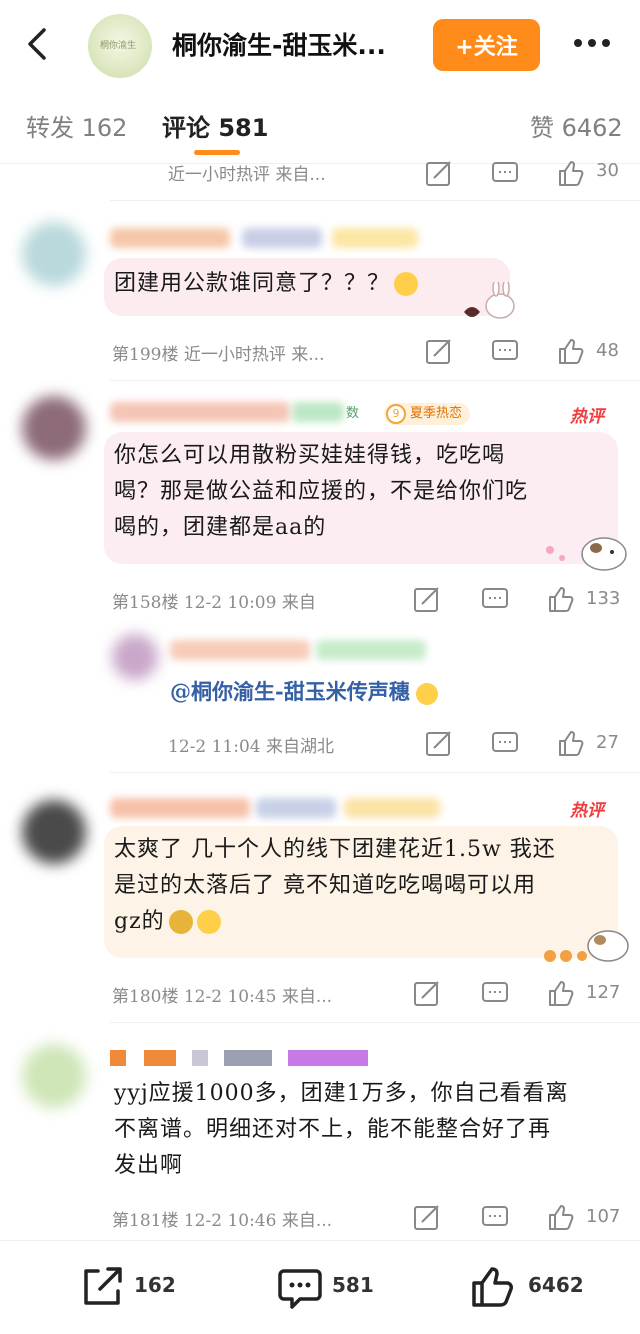 This screenshot has height=1334, width=640. What do you see at coordinates (341, 1093) in the screenshot?
I see `comment-text-line: yyj应援1000多，团建1万多，你自己看看离` at bounding box center [341, 1093].